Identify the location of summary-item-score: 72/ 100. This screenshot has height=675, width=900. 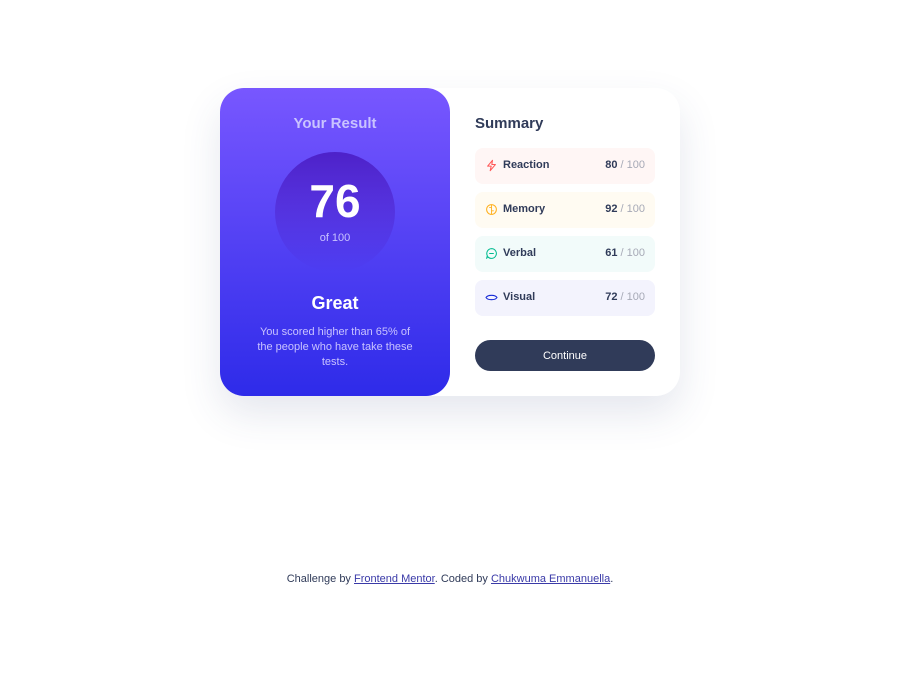
(625, 297).